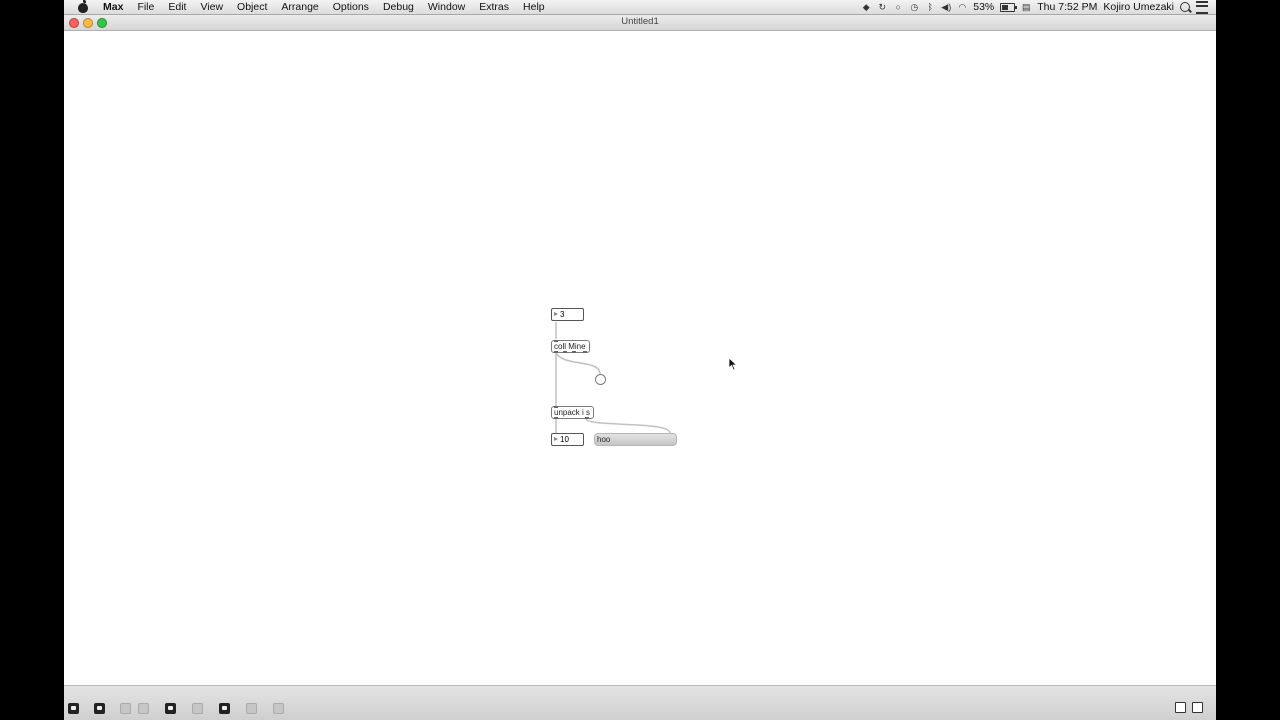 Image resolution: width=1280 pixels, height=720 pixels. I want to click on window-title: Untitled1, so click(640, 21).